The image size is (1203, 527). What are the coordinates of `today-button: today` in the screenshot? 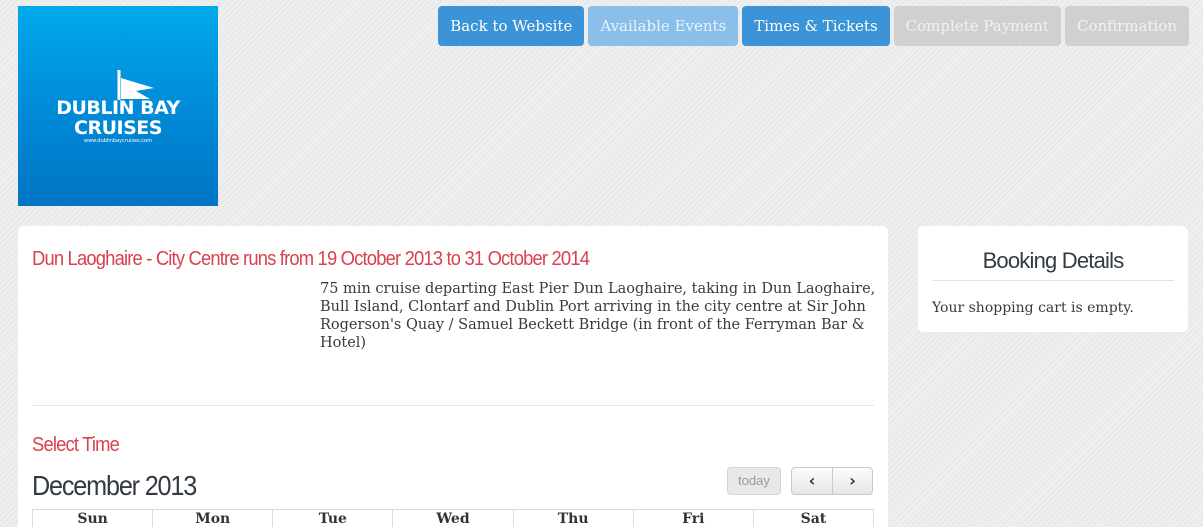 It's located at (754, 481).